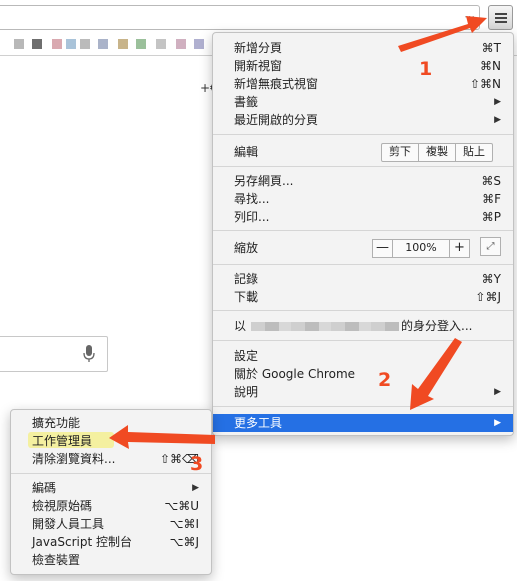 Image resolution: width=517 pixels, height=581 pixels. What do you see at coordinates (111, 524) in the screenshot?
I see `menu-item-dev-tools: 開發人員工具 ⌥⌘I` at bounding box center [111, 524].